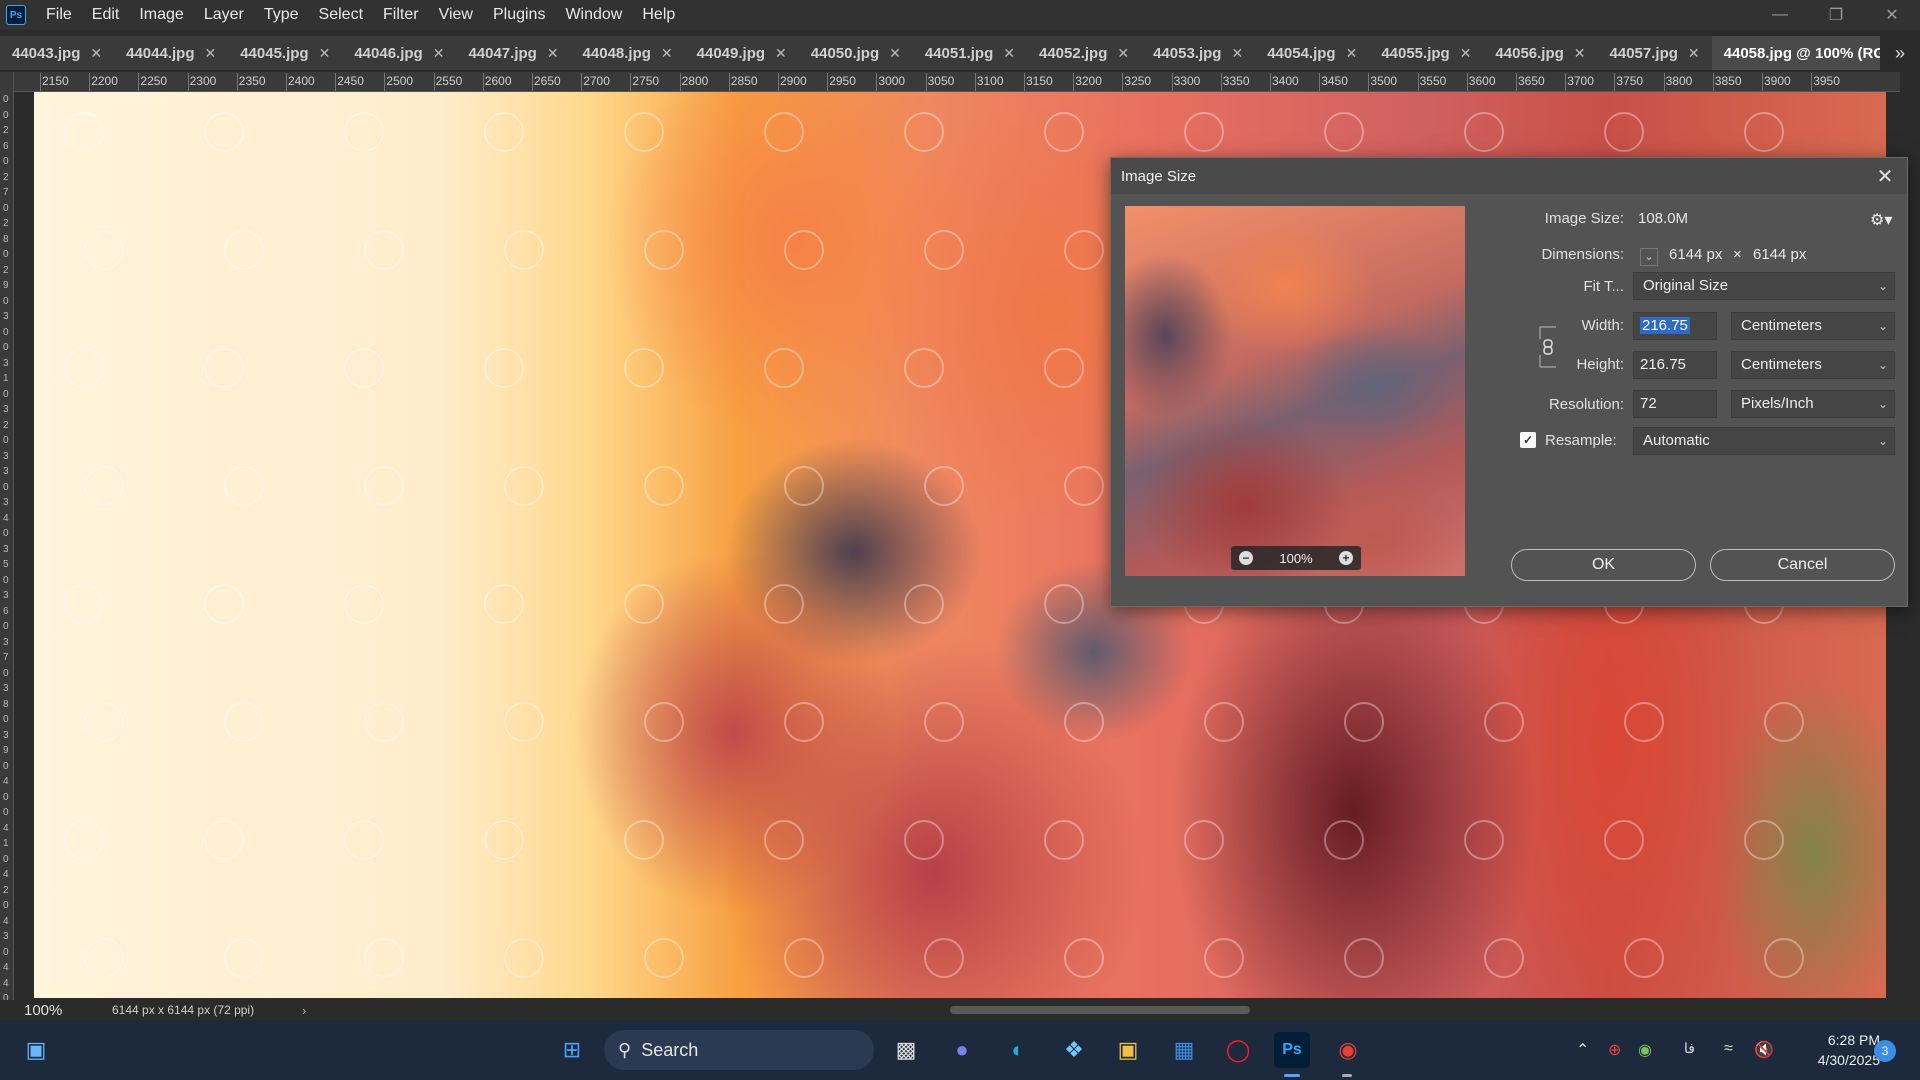 This screenshot has height=1080, width=1920. Describe the element at coordinates (1295, 391) in the screenshot. I see `image-preview: − 100% +` at that location.